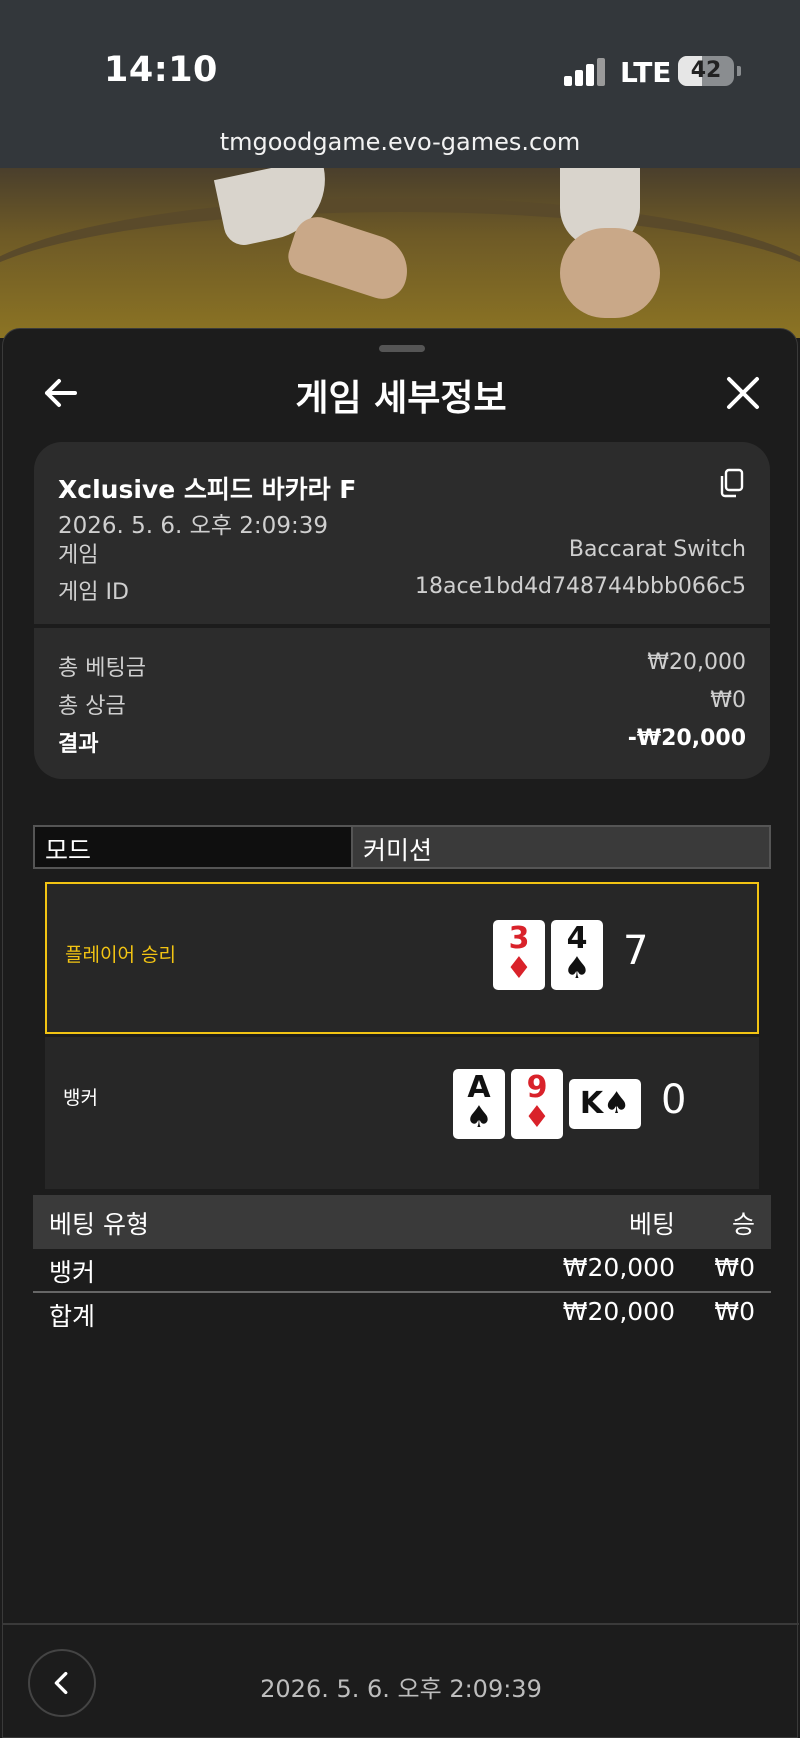 This screenshot has width=800, height=1738. What do you see at coordinates (585, 72) in the screenshot?
I see `signal-icon` at bounding box center [585, 72].